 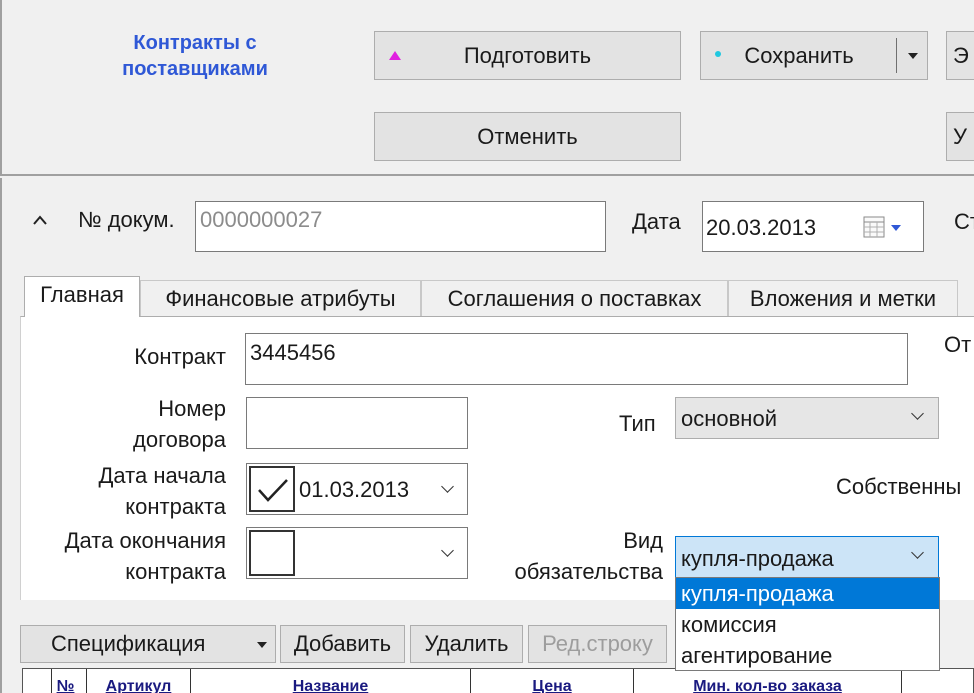 What do you see at coordinates (656, 221) in the screenshot?
I see `date-label: Дата` at bounding box center [656, 221].